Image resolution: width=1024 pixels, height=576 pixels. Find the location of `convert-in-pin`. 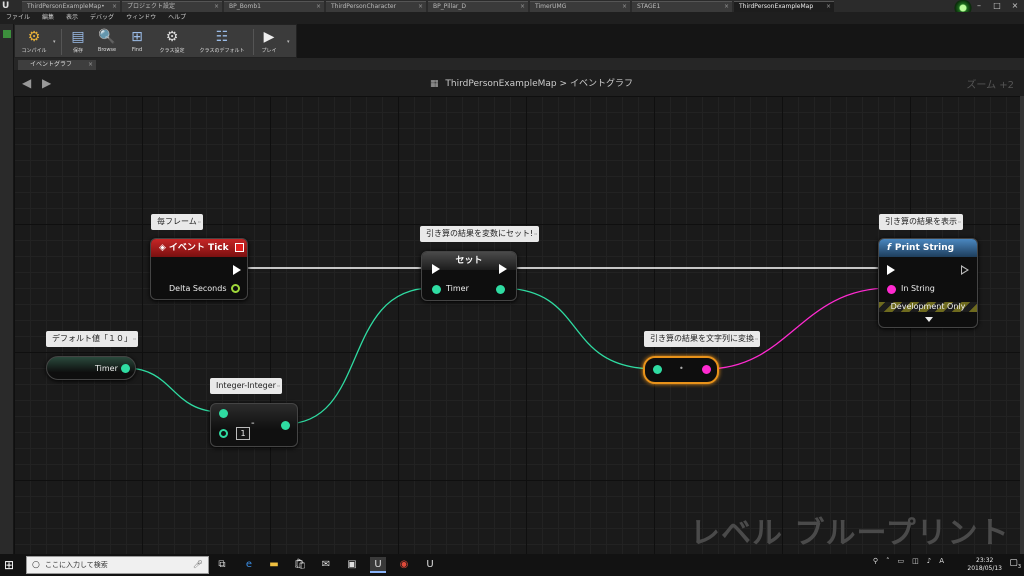

convert-in-pin is located at coordinates (657, 369).